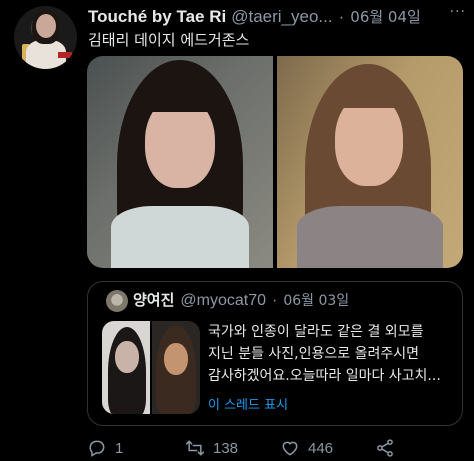  What do you see at coordinates (127, 357) in the screenshot?
I see `quoted-photo1-face-shape` at bounding box center [127, 357].